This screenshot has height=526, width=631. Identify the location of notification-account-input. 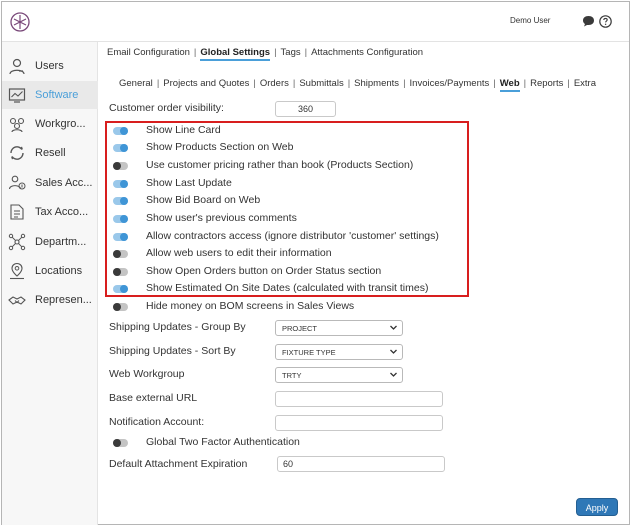
(359, 423).